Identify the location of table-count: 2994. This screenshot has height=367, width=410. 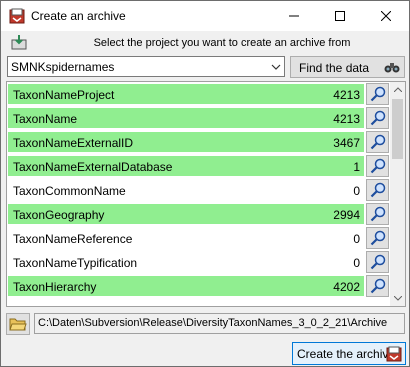
(346, 215).